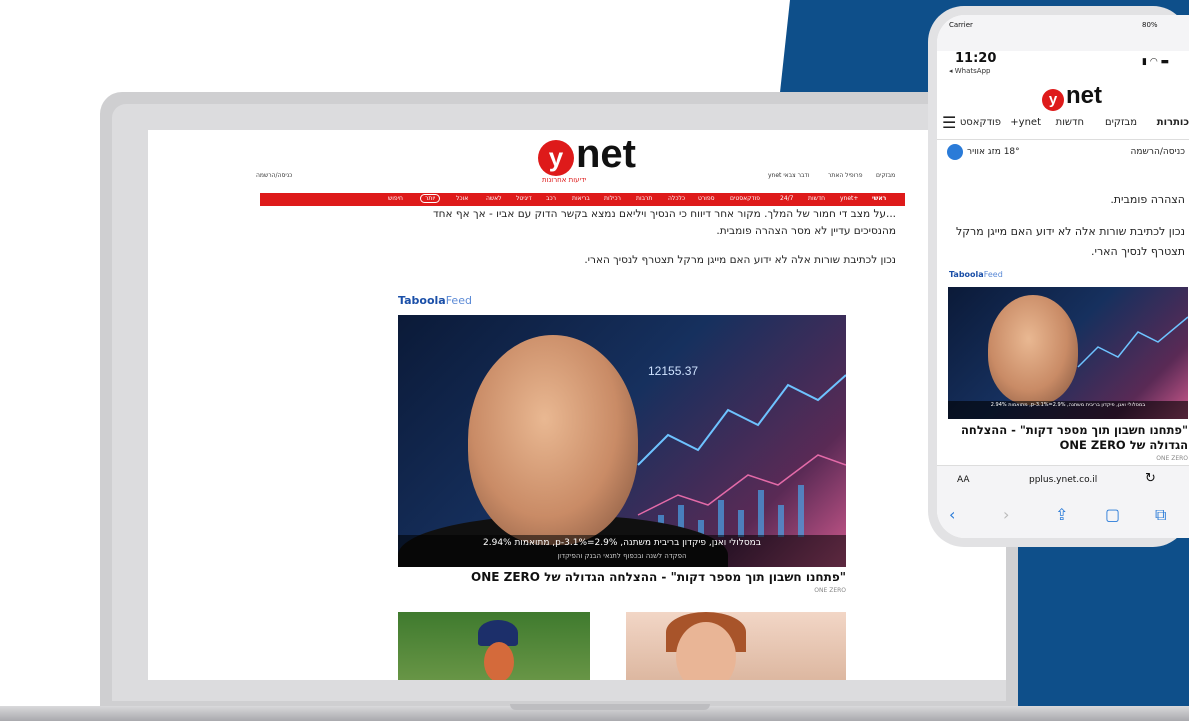 This screenshot has height=721, width=1189. What do you see at coordinates (462, 198) in the screenshot?
I see `nav-item-food: אוכל` at bounding box center [462, 198].